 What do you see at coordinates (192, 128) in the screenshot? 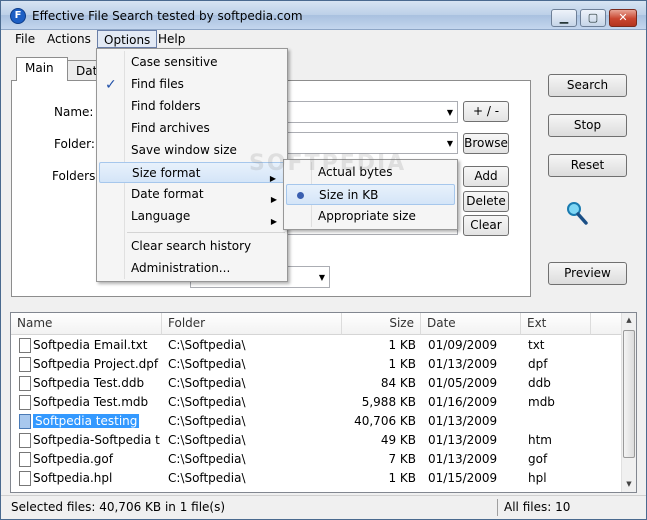
I see `menu-item-find-archives: Find archives` at bounding box center [192, 128].